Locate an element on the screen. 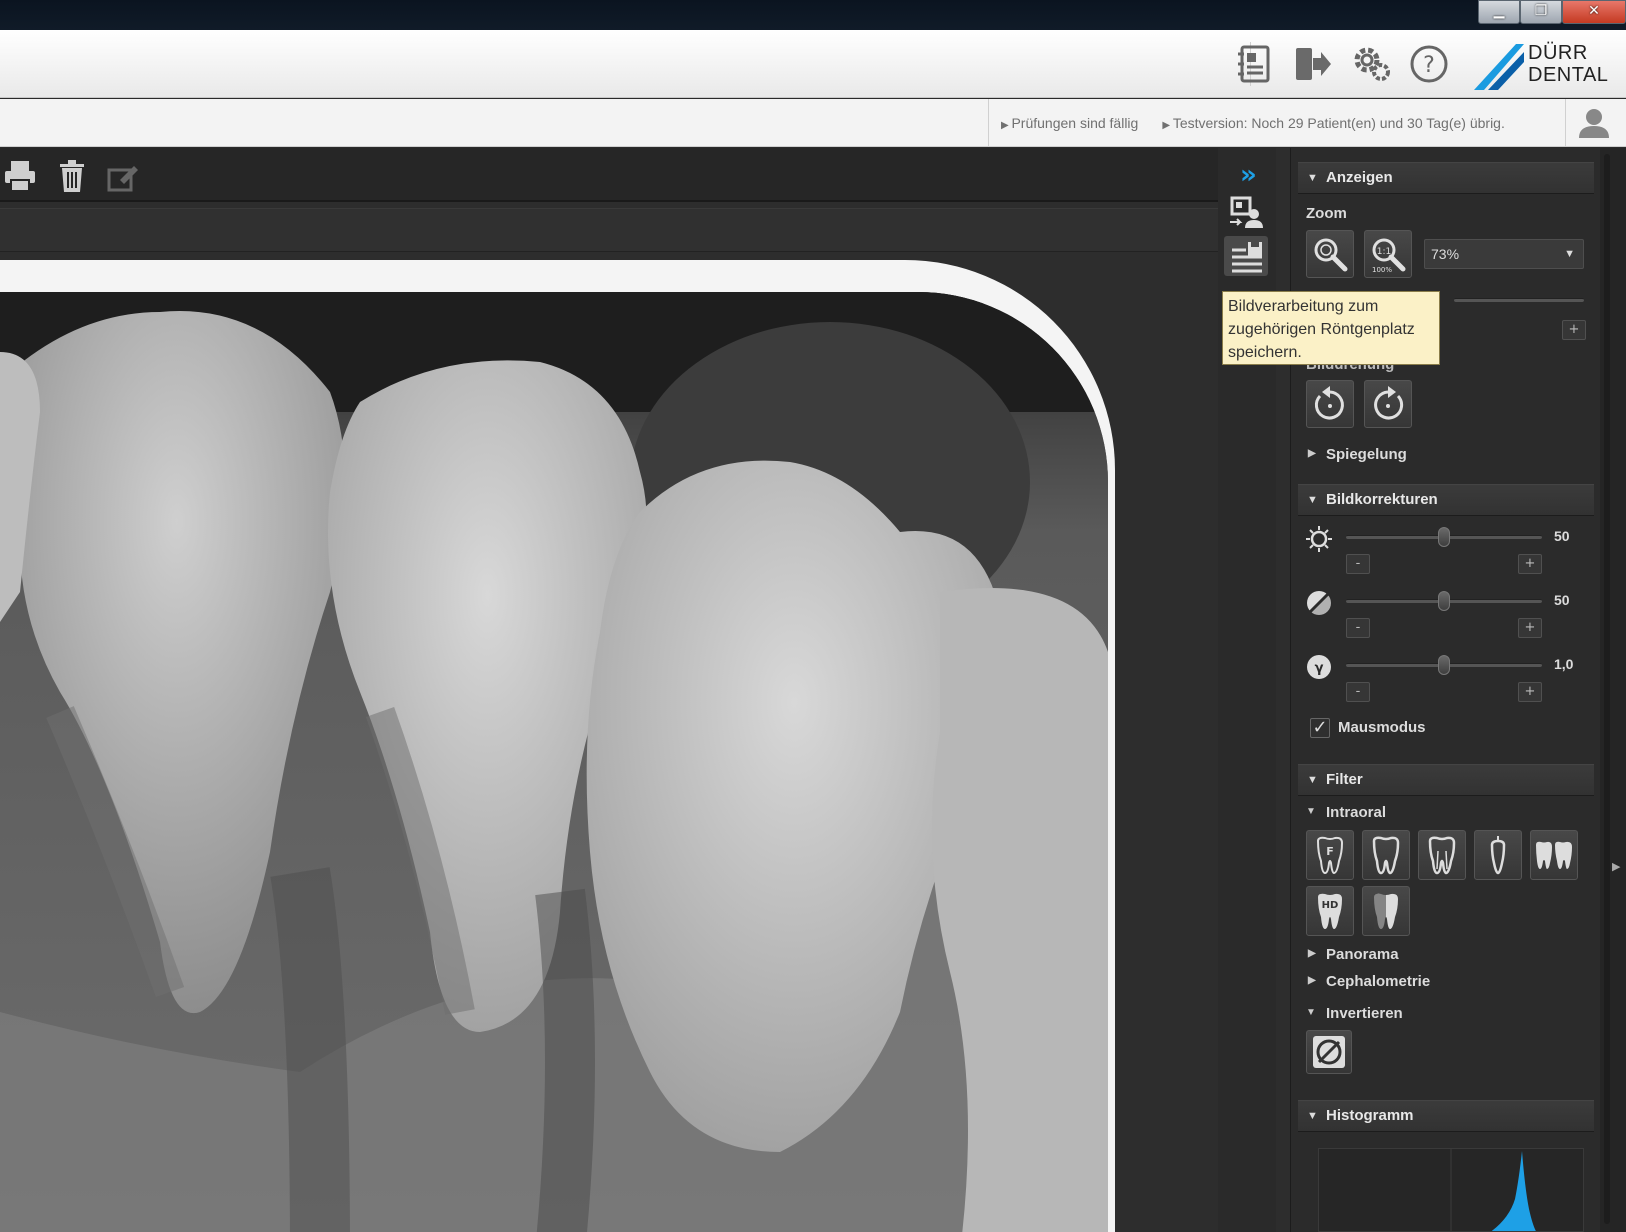  brightness-knob is located at coordinates (1444, 537).